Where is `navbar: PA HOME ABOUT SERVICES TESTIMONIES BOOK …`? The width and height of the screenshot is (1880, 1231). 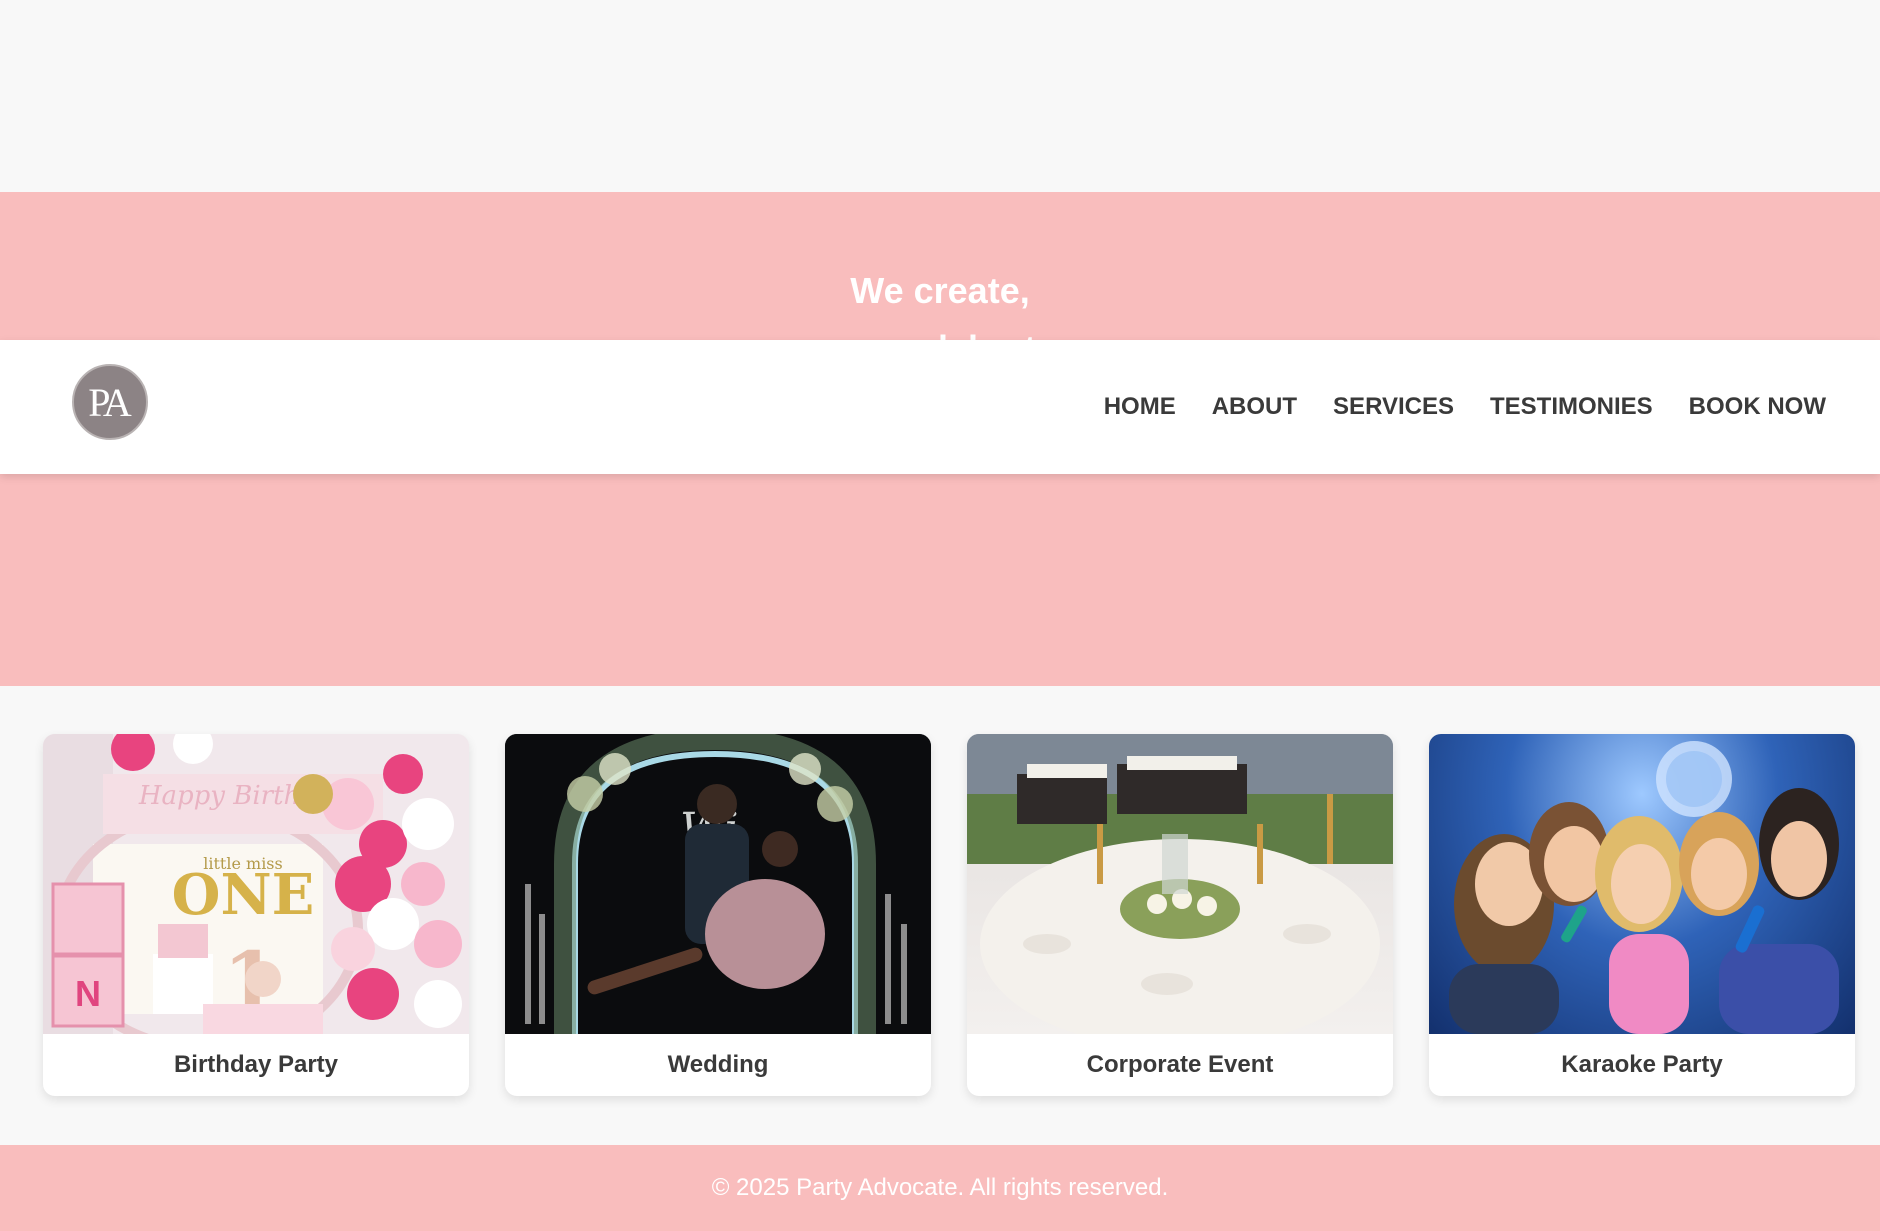
navbar: PA HOME ABOUT SERVICES TESTIMONIES BOOK … is located at coordinates (940, 407).